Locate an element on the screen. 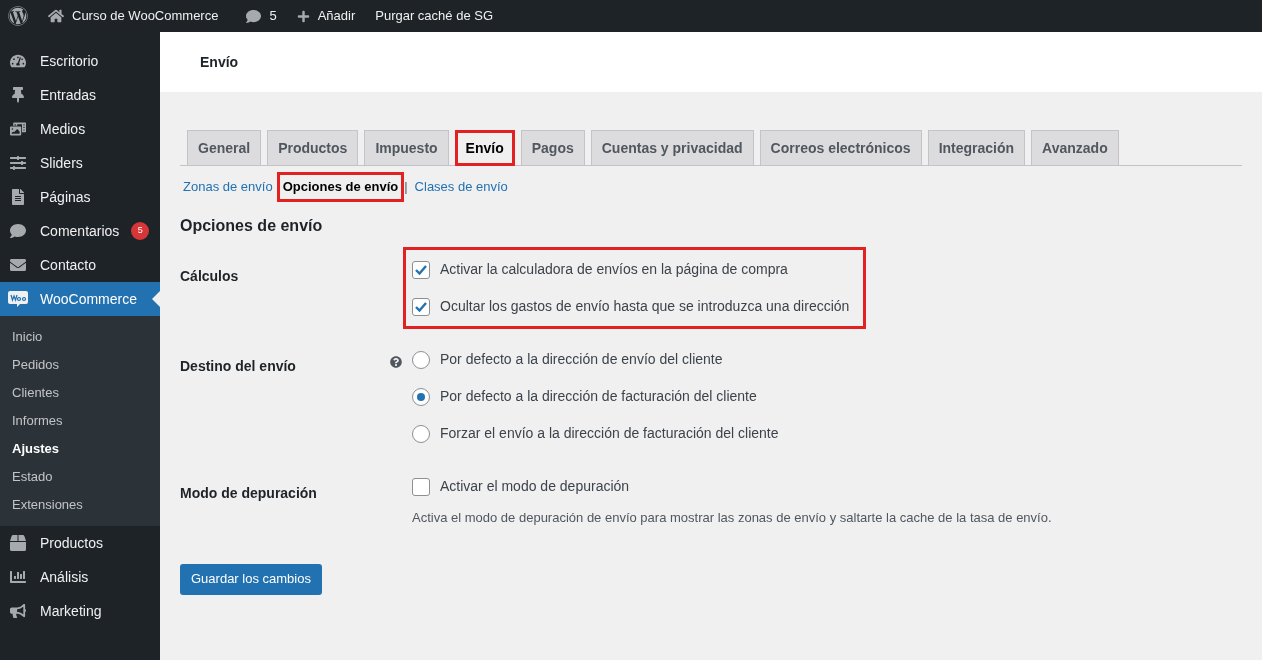  sidebar-item: Análisis is located at coordinates (80, 577).